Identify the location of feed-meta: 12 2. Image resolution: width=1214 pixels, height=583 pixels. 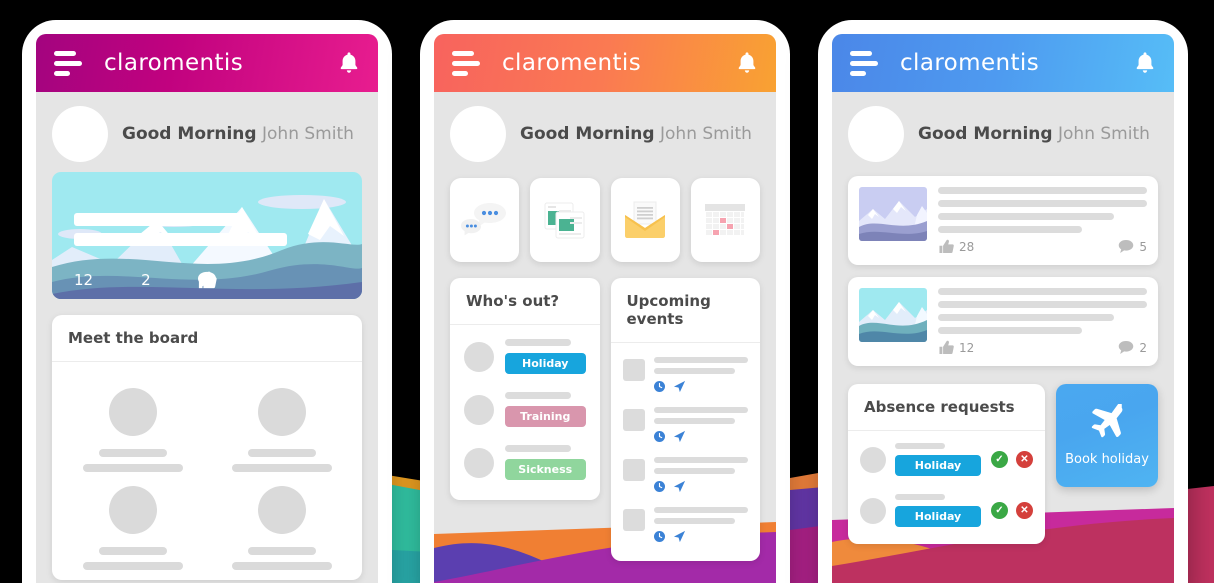
(1042, 347).